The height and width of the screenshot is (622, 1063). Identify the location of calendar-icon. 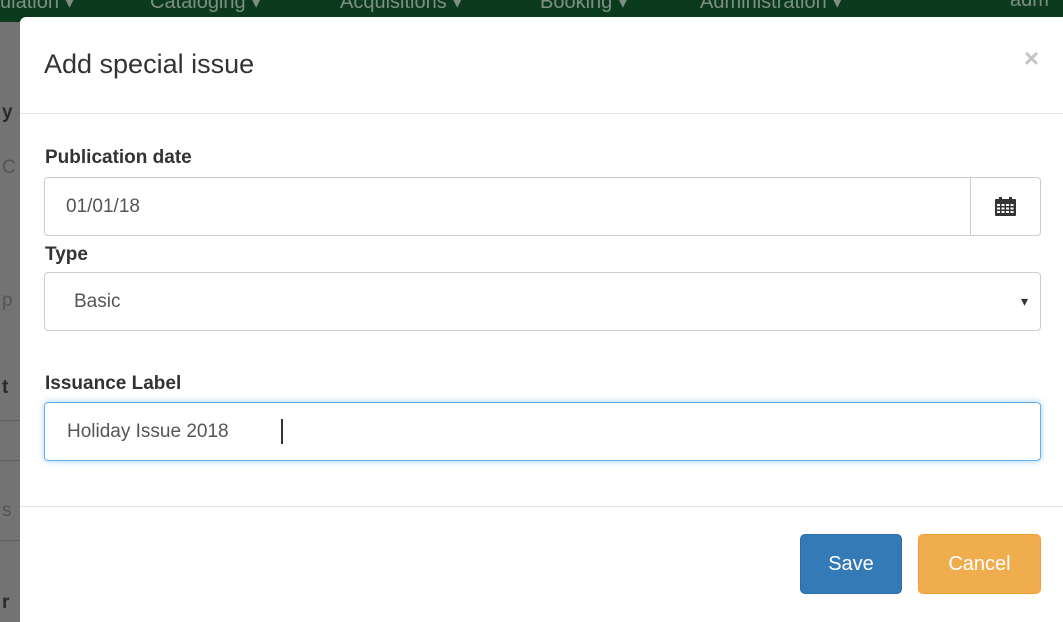
(1005, 206).